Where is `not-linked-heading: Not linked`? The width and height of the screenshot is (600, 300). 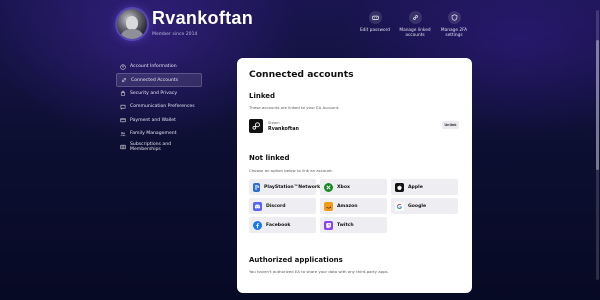
not-linked-heading: Not linked is located at coordinates (269, 158).